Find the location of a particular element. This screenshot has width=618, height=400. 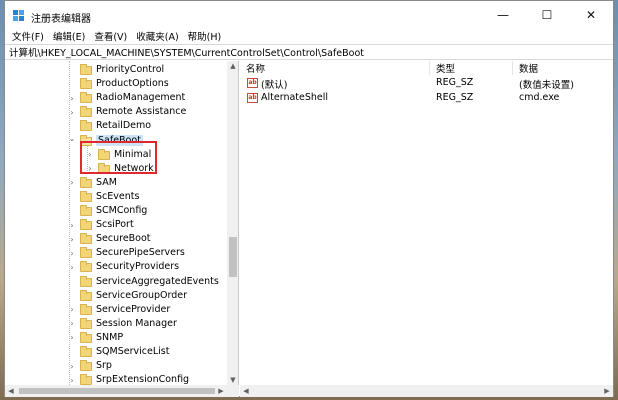

maximize-button: ☐ is located at coordinates (547, 15).